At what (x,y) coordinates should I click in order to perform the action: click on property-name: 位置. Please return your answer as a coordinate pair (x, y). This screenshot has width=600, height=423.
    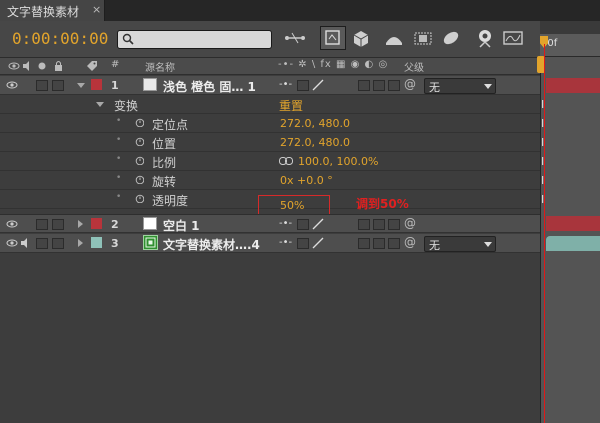
    Looking at the image, I should click on (164, 144).